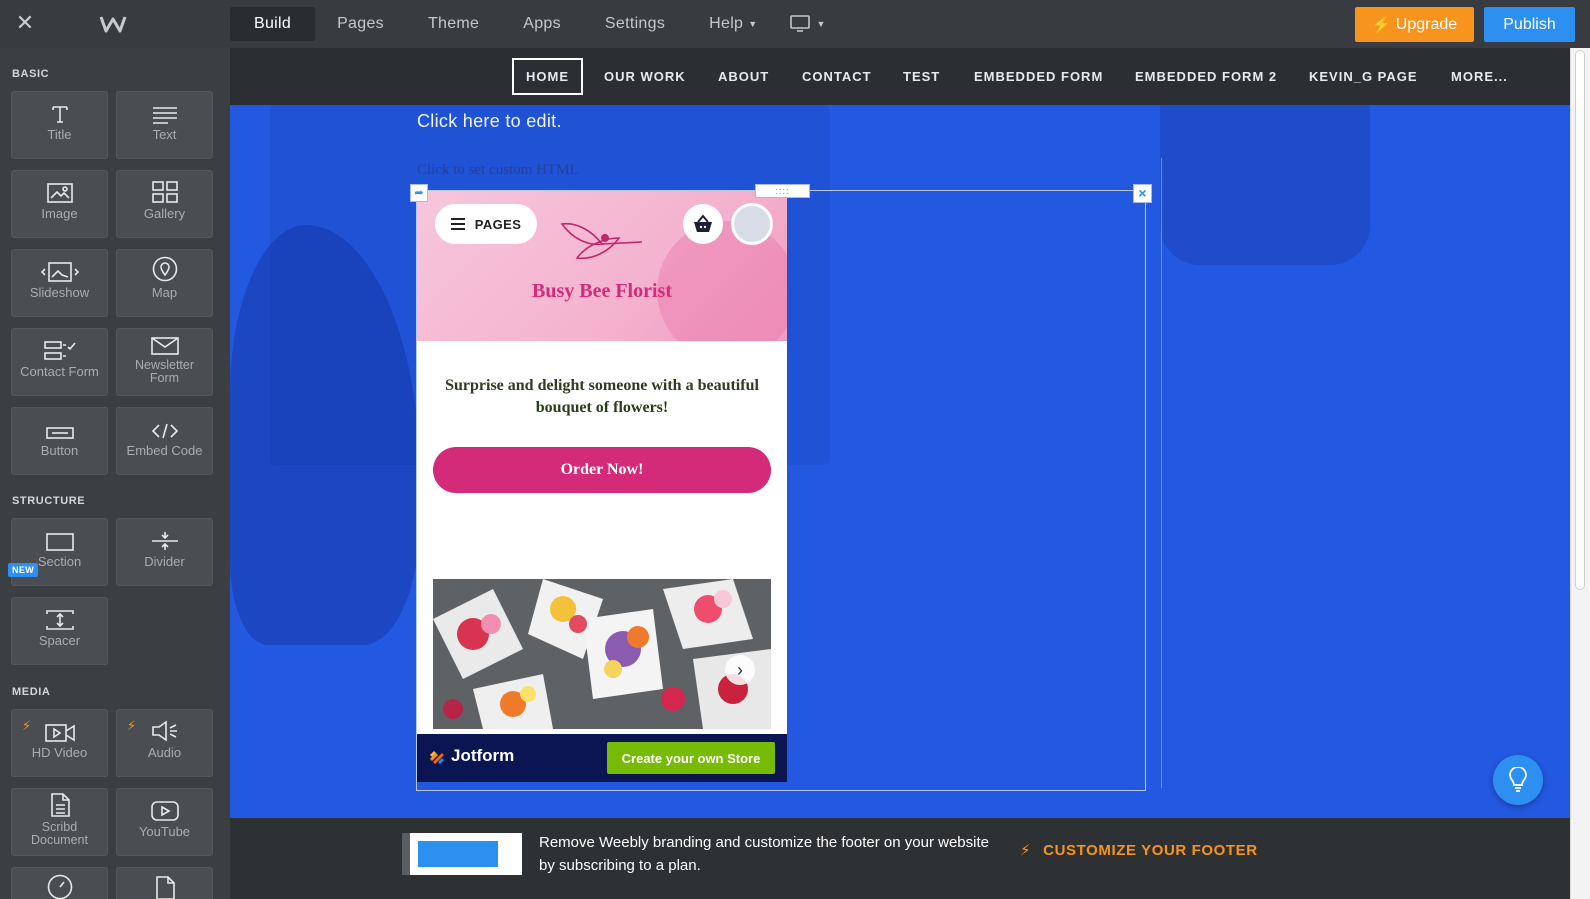 The height and width of the screenshot is (899, 1590). I want to click on customize-footer-label: CUSTOMIZE YOUR FOOTER, so click(1150, 850).